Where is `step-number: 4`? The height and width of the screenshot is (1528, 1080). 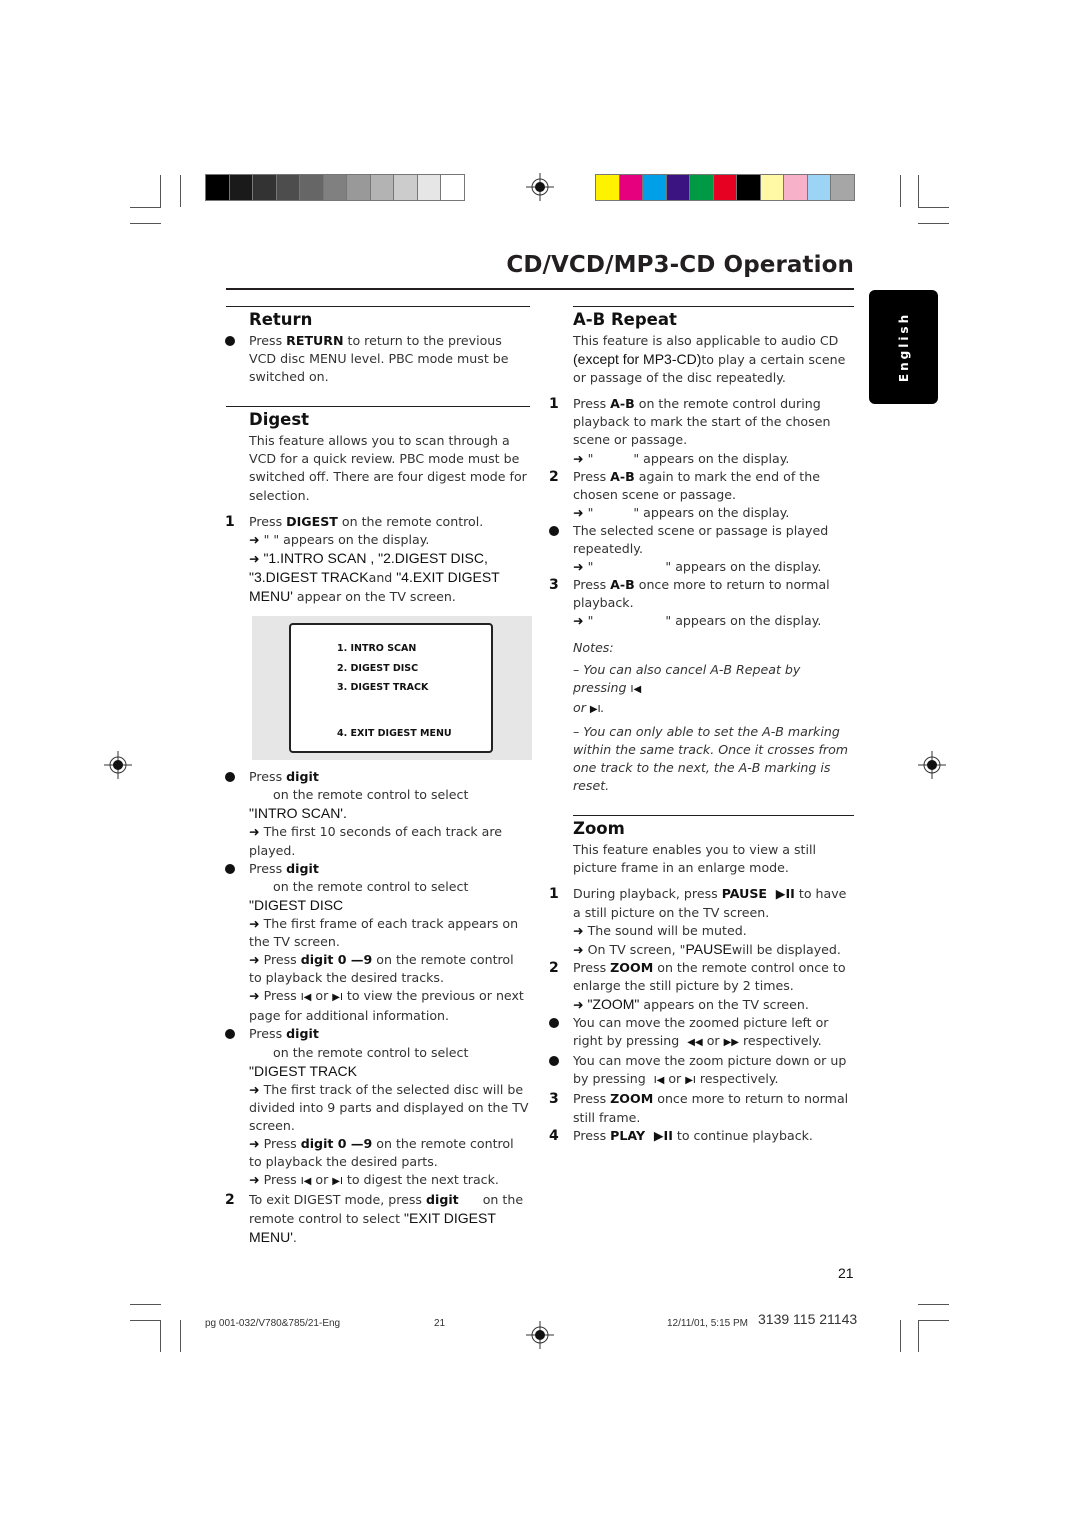
step-number: 4 is located at coordinates (554, 1135).